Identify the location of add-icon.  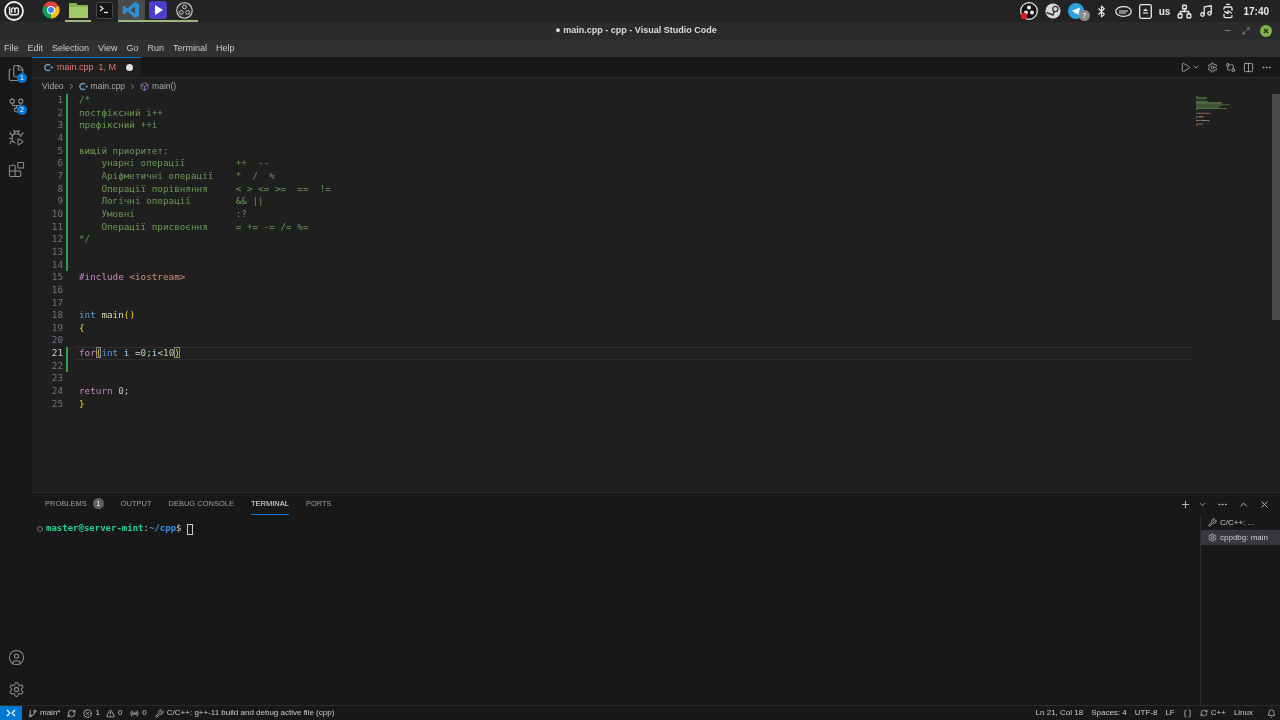
(1185, 504).